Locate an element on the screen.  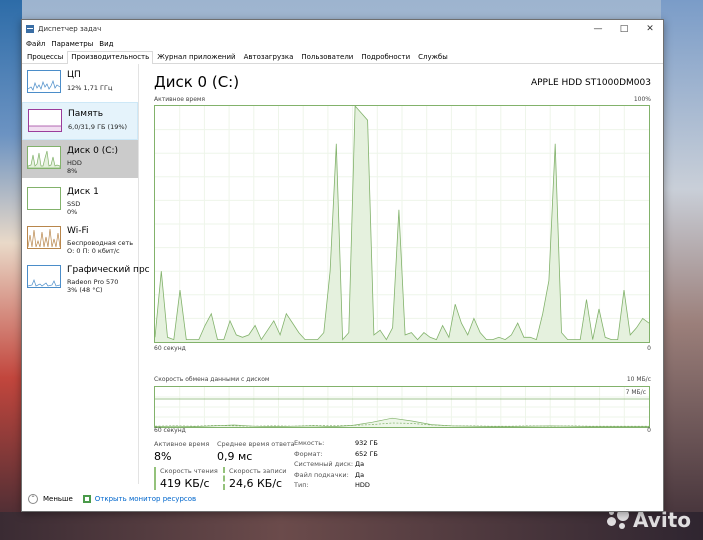
menu-view: Вид is located at coordinates (107, 44).